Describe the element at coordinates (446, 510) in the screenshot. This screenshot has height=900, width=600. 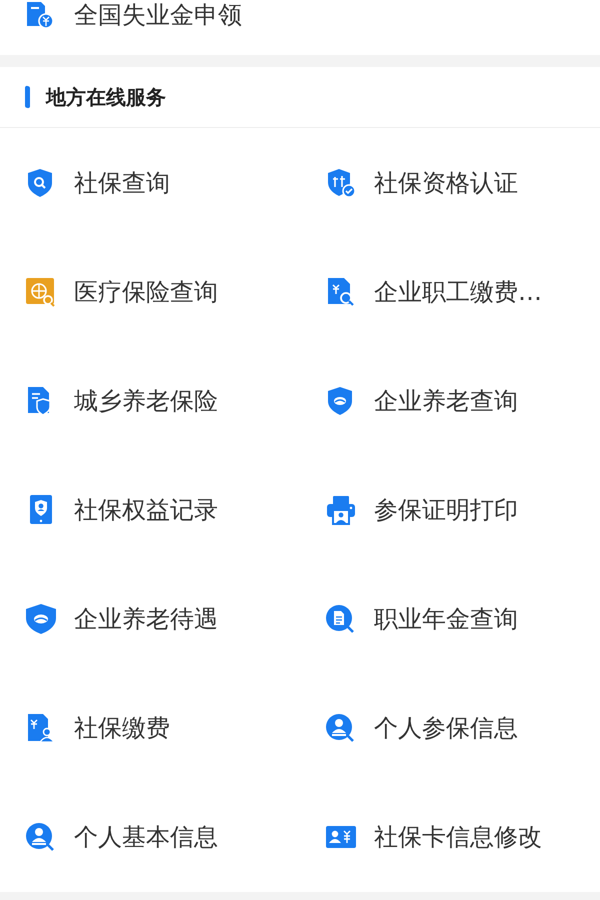
I see `service-label: 参保证明打印` at that location.